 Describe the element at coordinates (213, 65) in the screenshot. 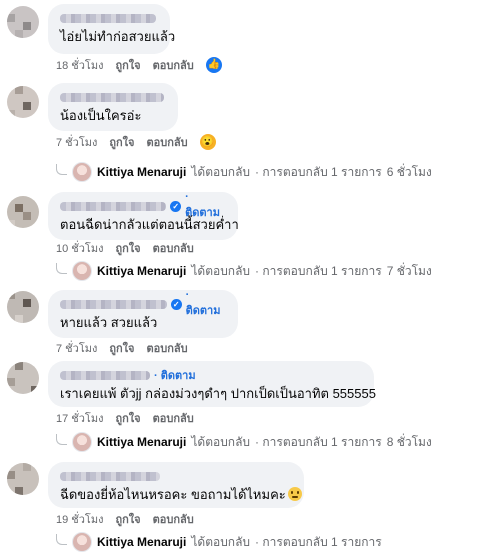

I see `like-icon: 👍` at that location.